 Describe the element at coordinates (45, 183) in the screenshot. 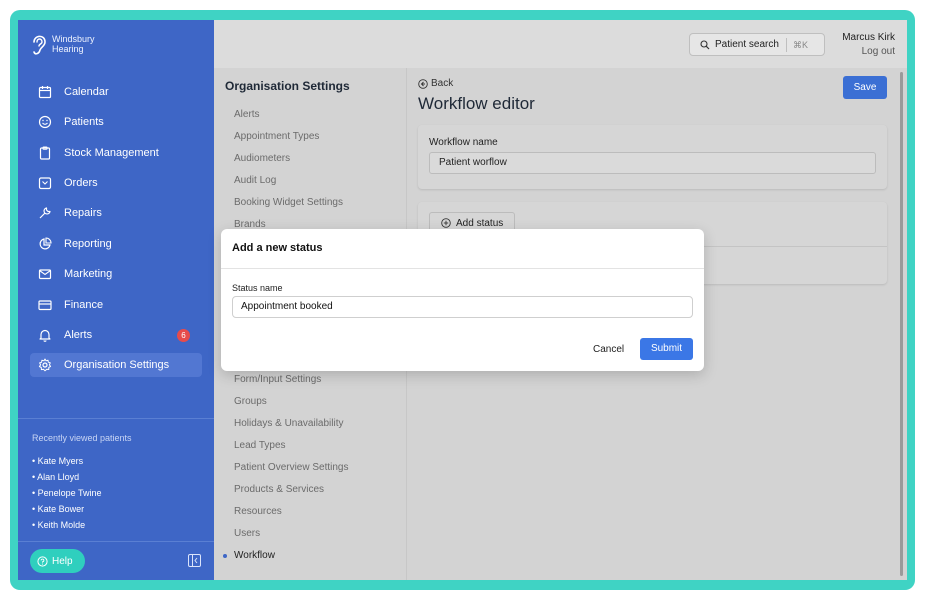

I see `inbox-icon` at that location.